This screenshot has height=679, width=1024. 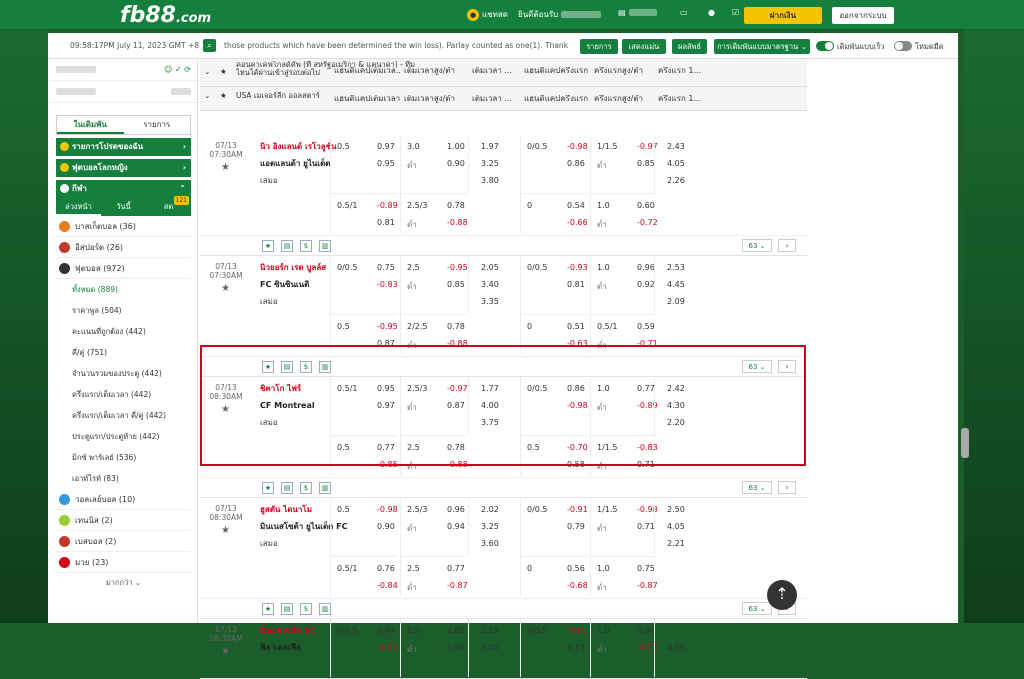 What do you see at coordinates (490, 543) in the screenshot?
I see `odds-value: 3.60` at bounding box center [490, 543].